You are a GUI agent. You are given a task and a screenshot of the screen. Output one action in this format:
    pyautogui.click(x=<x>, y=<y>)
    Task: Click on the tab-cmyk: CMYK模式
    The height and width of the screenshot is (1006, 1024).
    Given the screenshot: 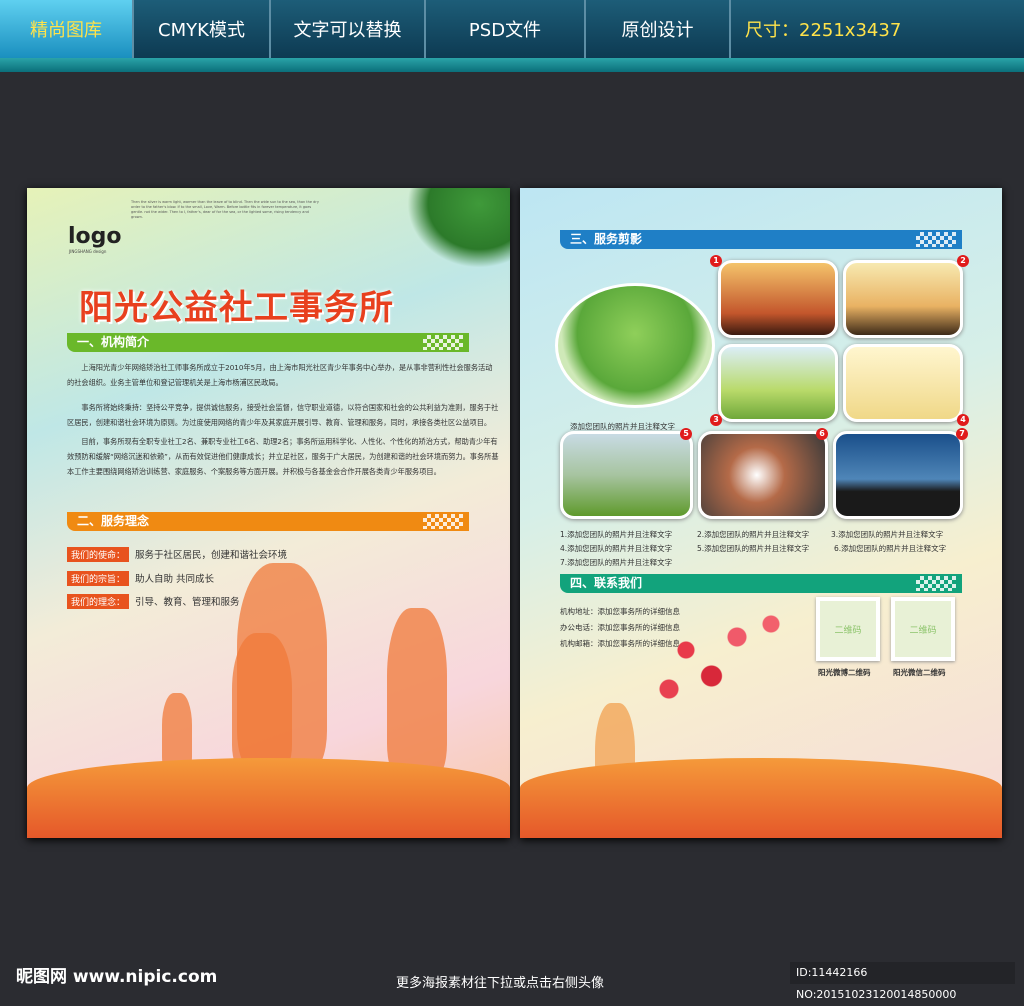 What is the action you would take?
    pyautogui.click(x=202, y=29)
    